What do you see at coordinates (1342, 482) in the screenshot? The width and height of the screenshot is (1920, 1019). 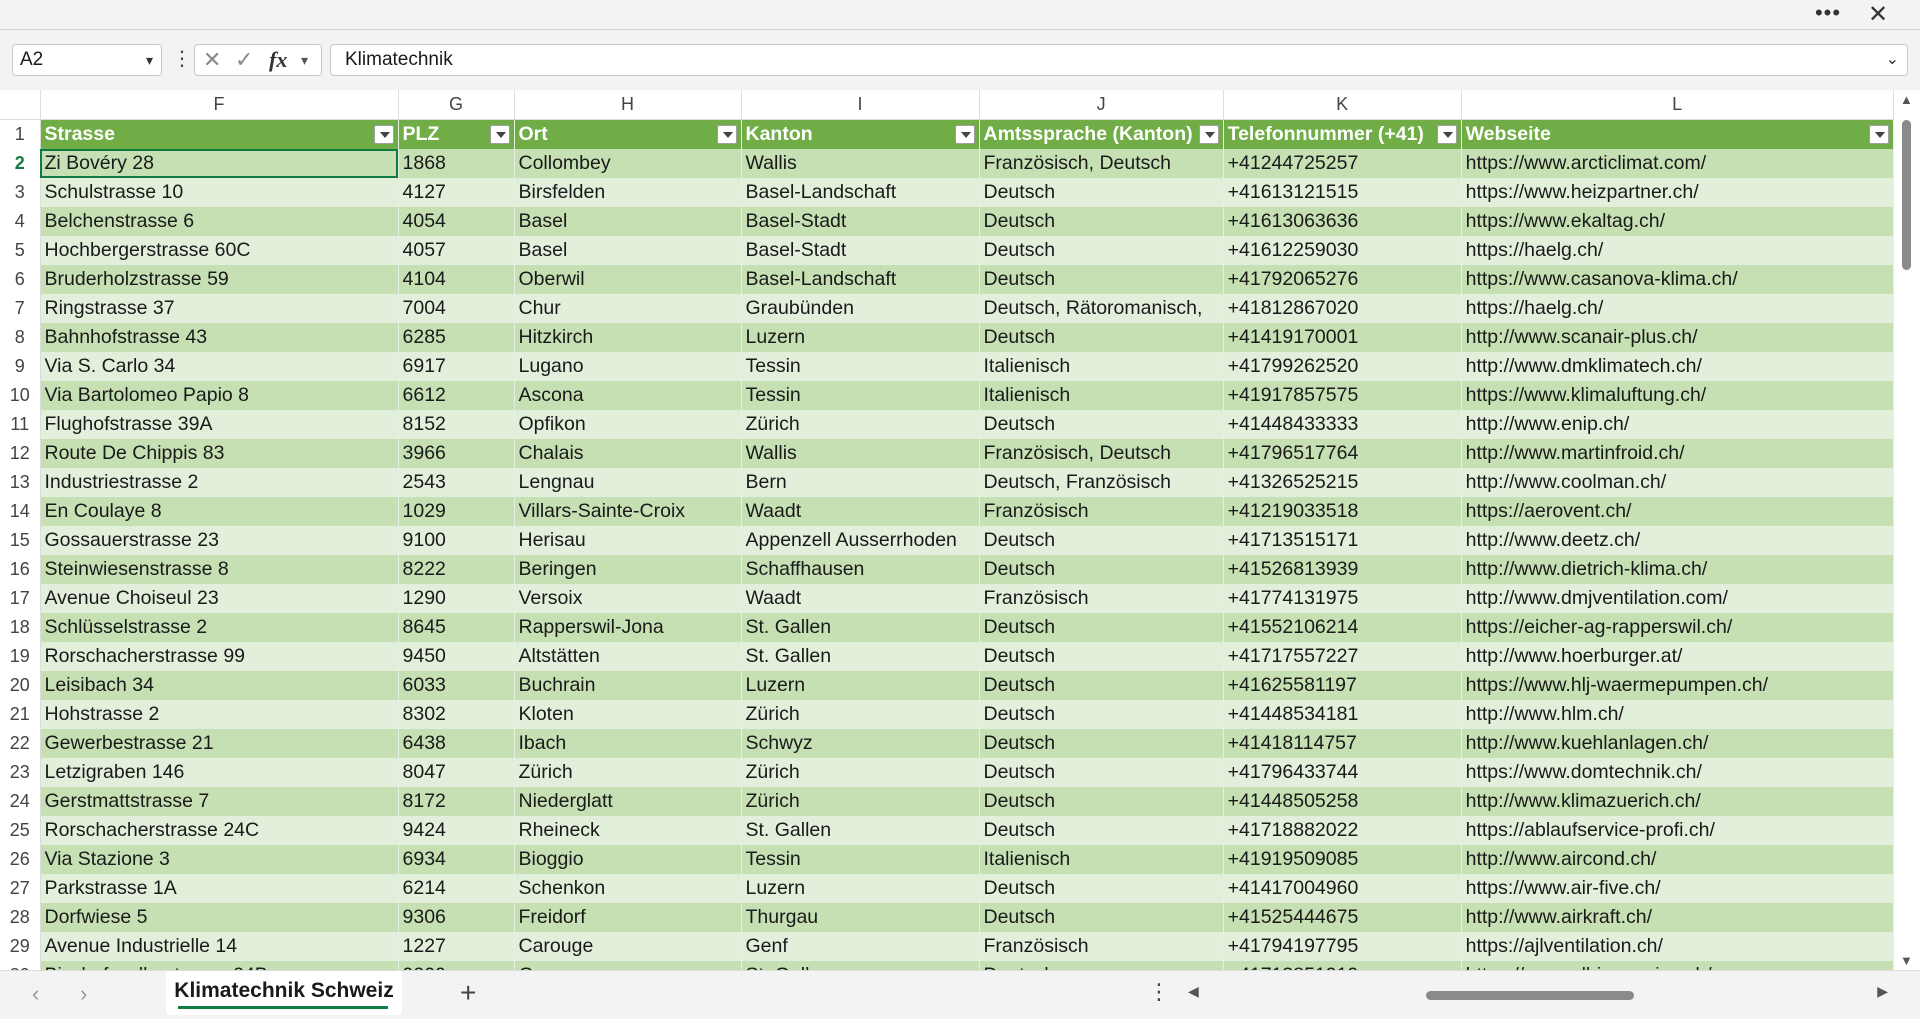 I see `cell: +41326525215` at bounding box center [1342, 482].